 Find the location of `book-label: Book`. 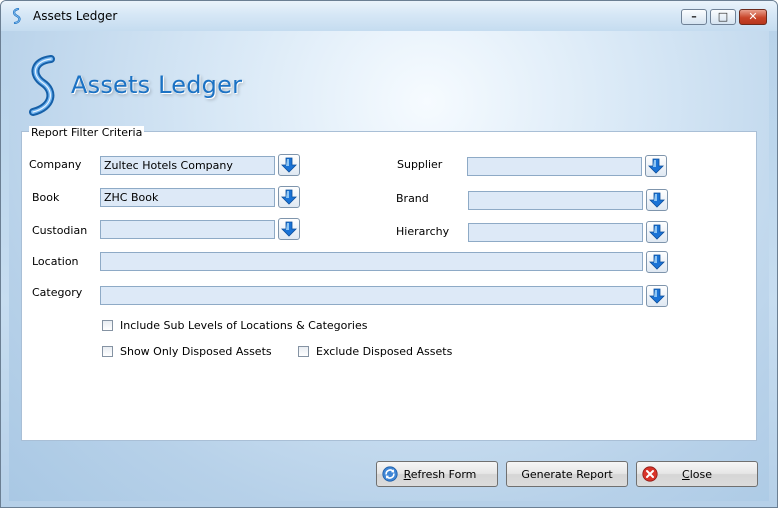

book-label: Book is located at coordinates (46, 197).